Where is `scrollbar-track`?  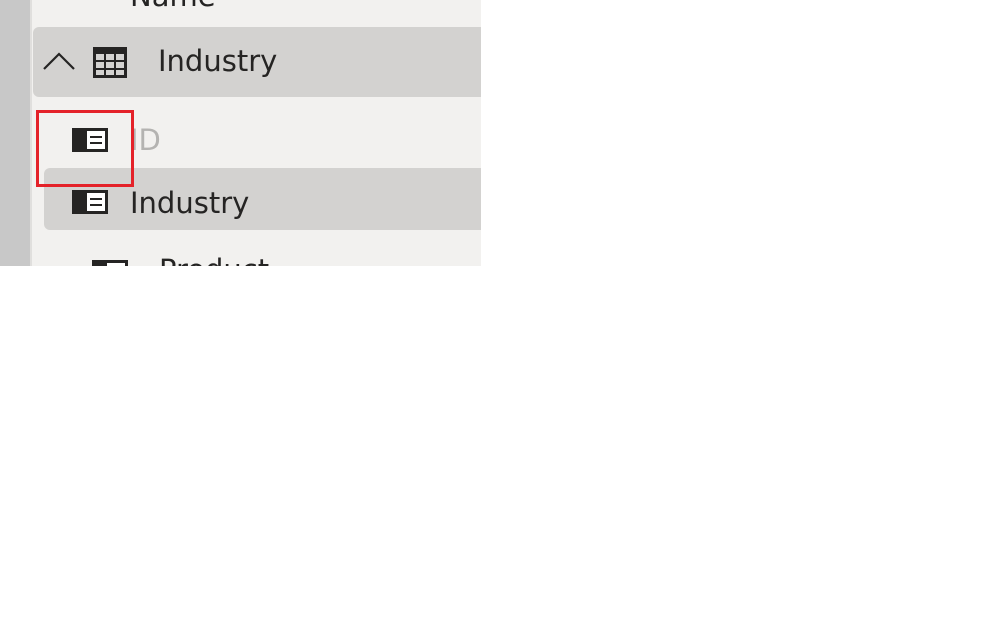
scrollbar-track is located at coordinates (15, 133).